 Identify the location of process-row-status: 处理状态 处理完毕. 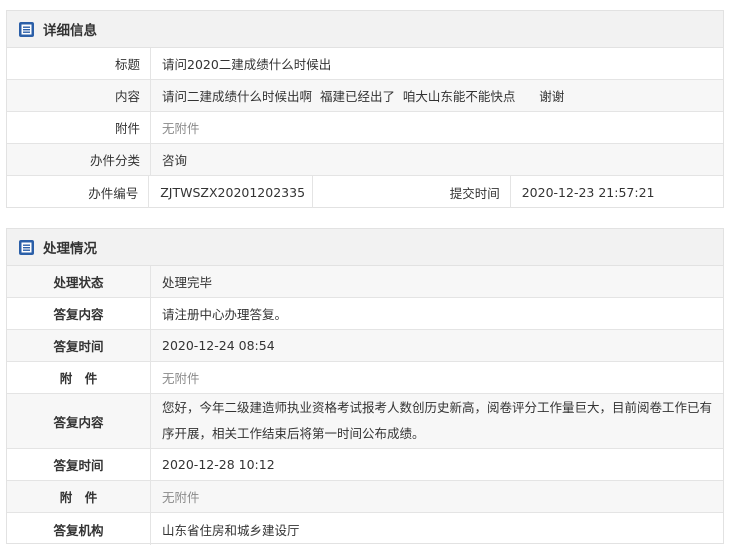
(365, 282).